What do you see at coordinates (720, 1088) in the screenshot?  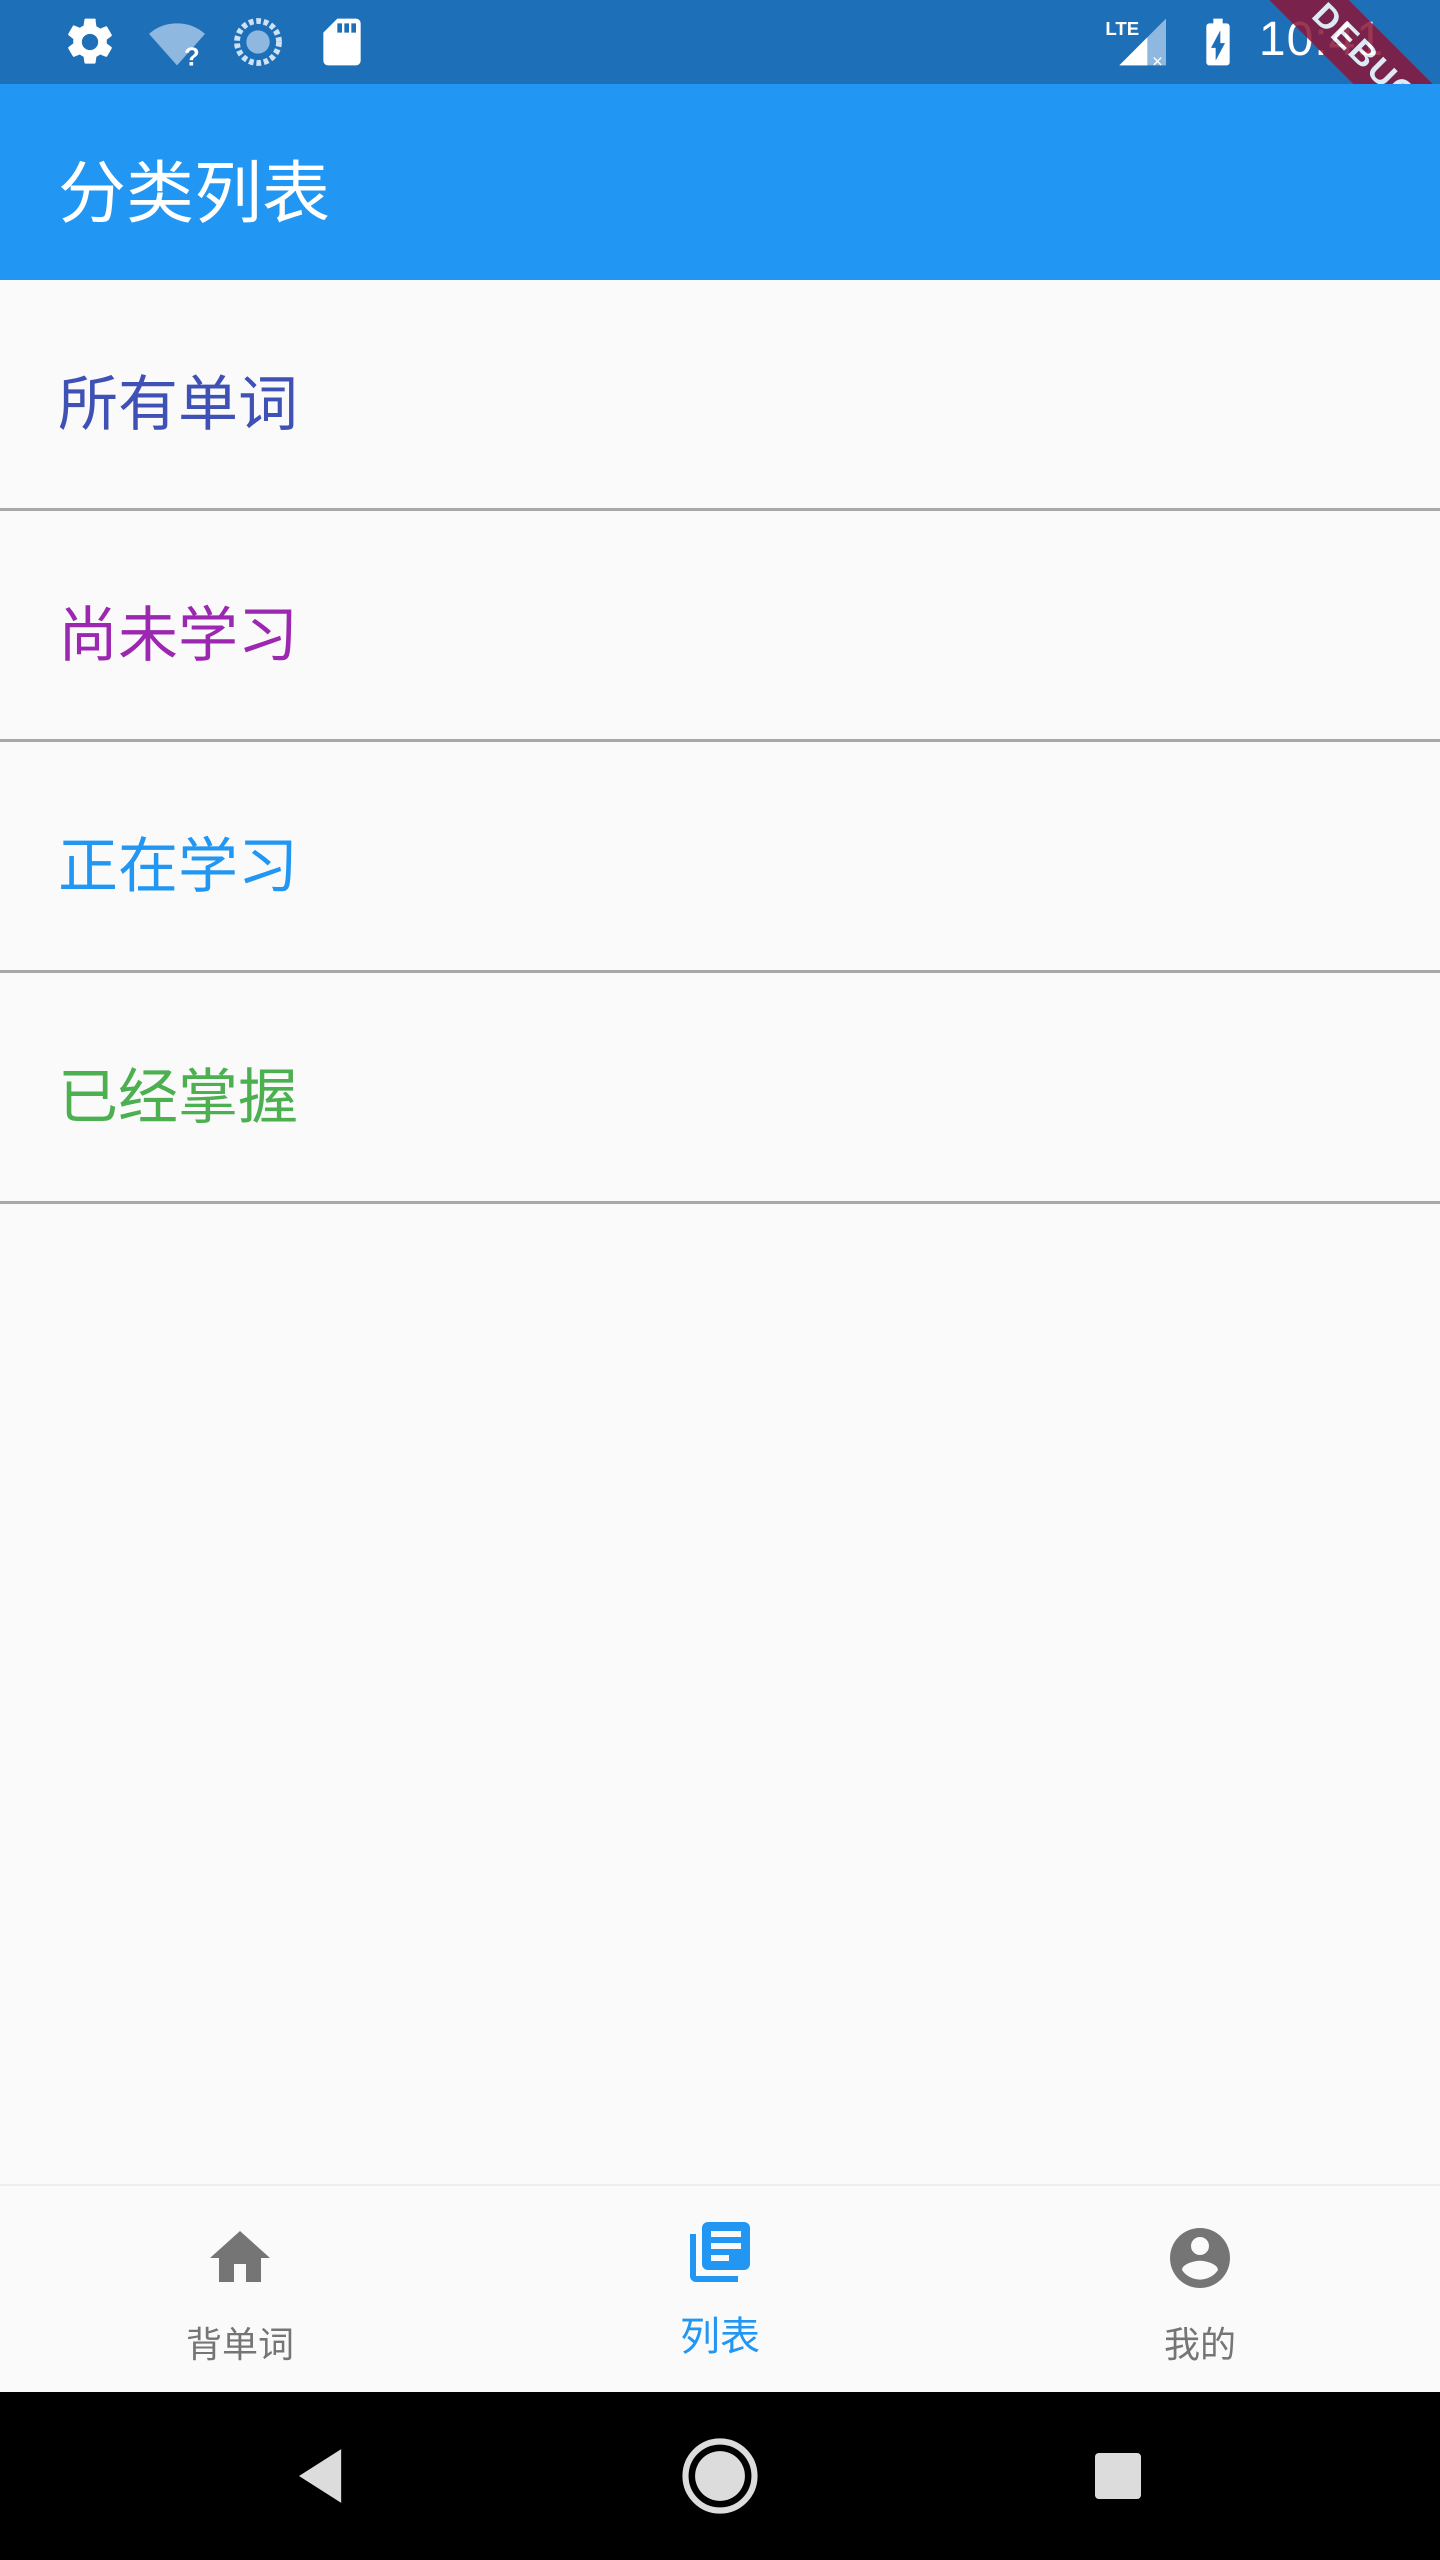 I see `category-item-mastered: 已经掌握` at bounding box center [720, 1088].